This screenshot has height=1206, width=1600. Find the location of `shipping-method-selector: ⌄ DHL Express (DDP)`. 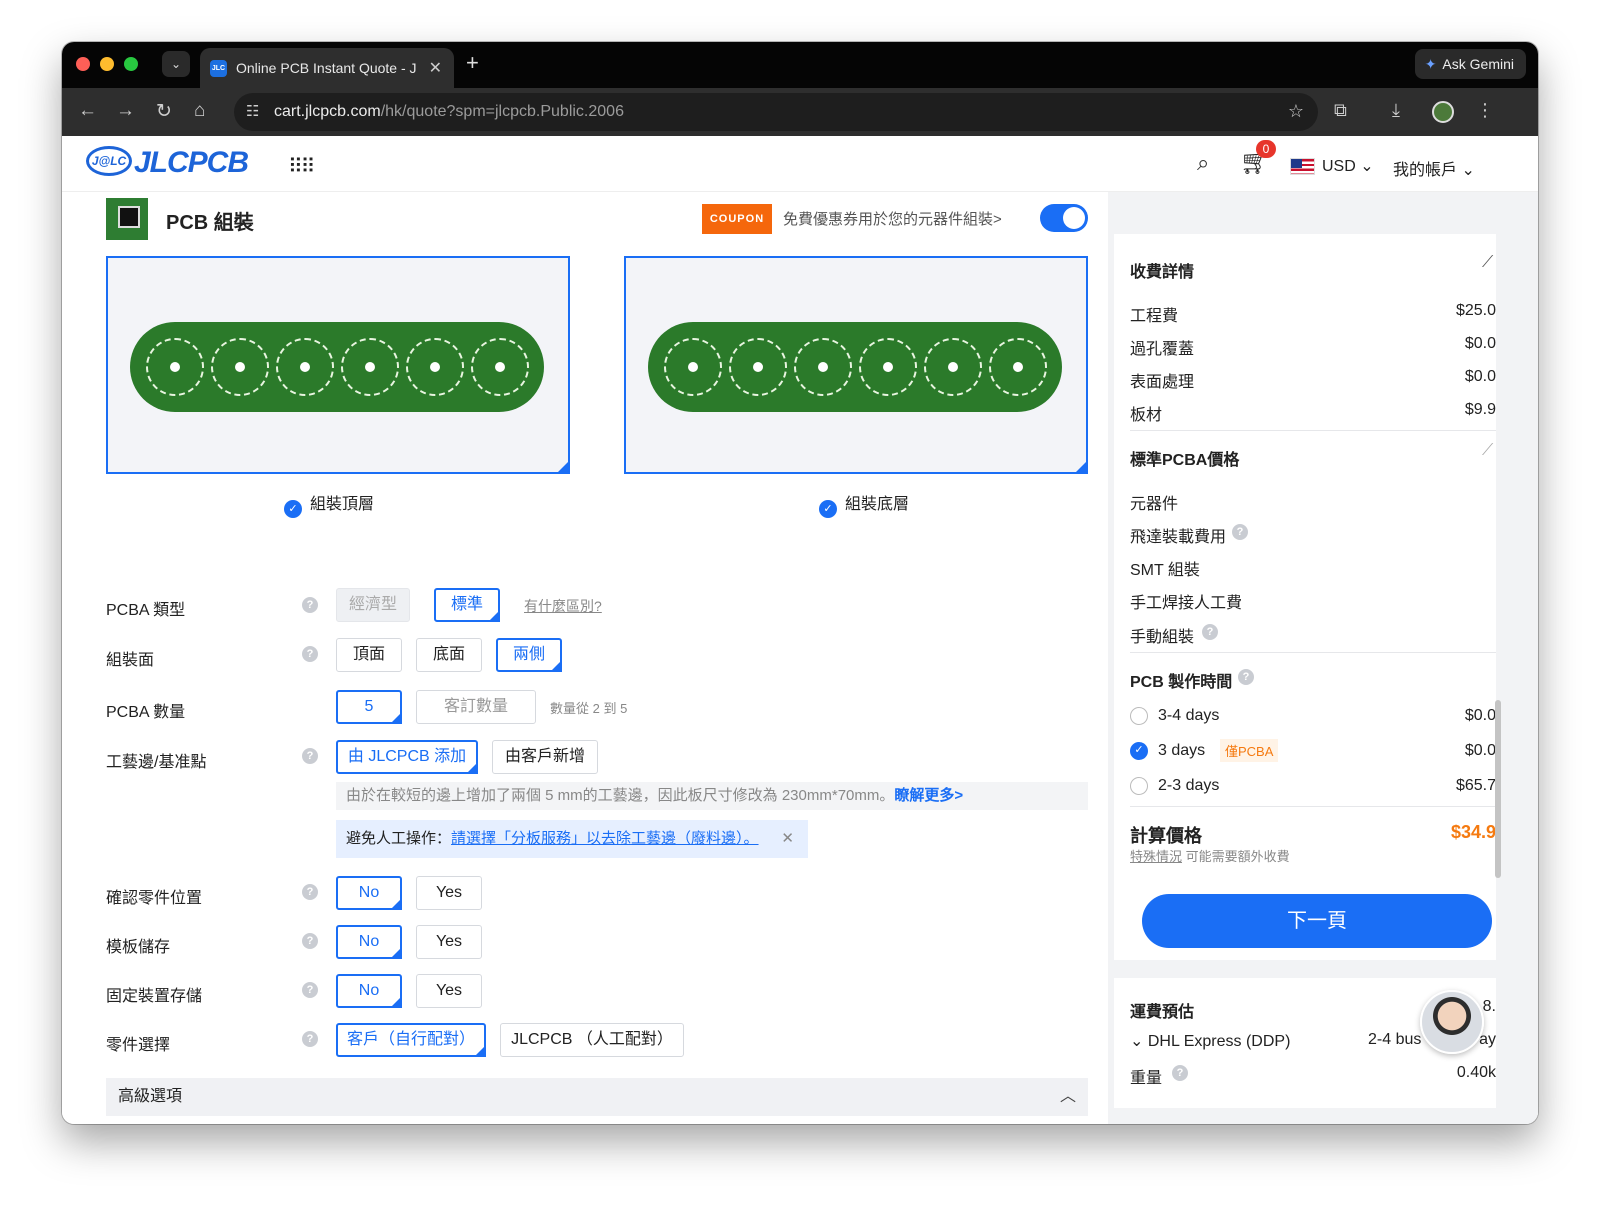

shipping-method-selector: ⌄ DHL Express (DDP) is located at coordinates (1210, 1041).